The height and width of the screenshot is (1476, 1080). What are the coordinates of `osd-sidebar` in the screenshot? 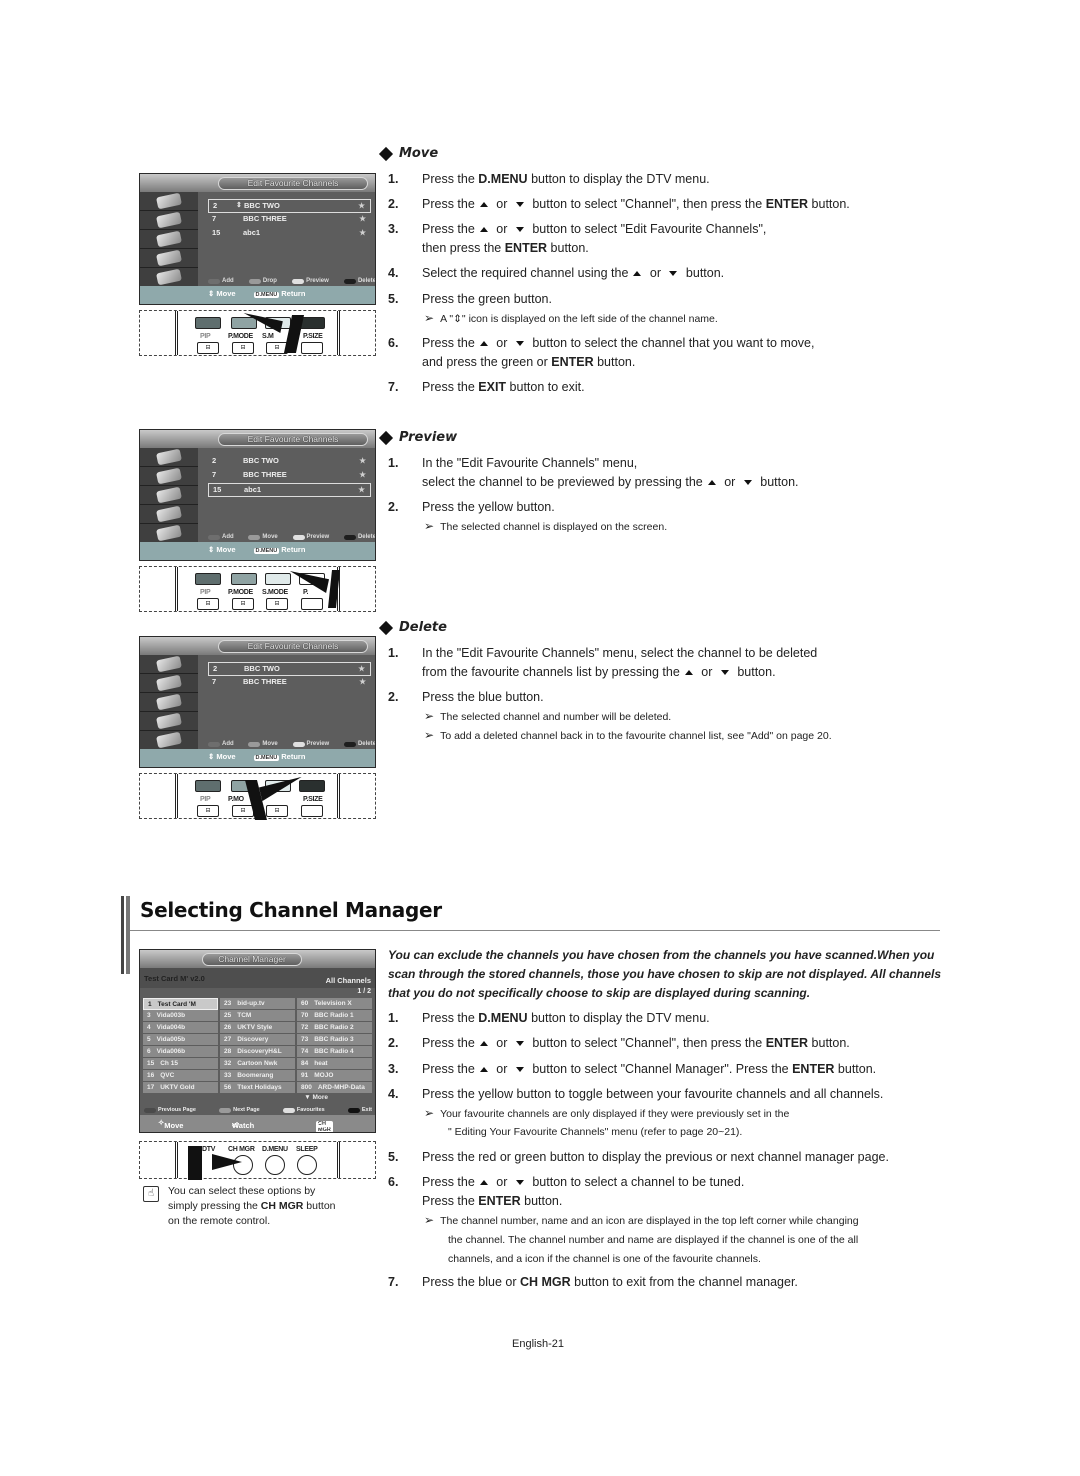 It's located at (169, 496).